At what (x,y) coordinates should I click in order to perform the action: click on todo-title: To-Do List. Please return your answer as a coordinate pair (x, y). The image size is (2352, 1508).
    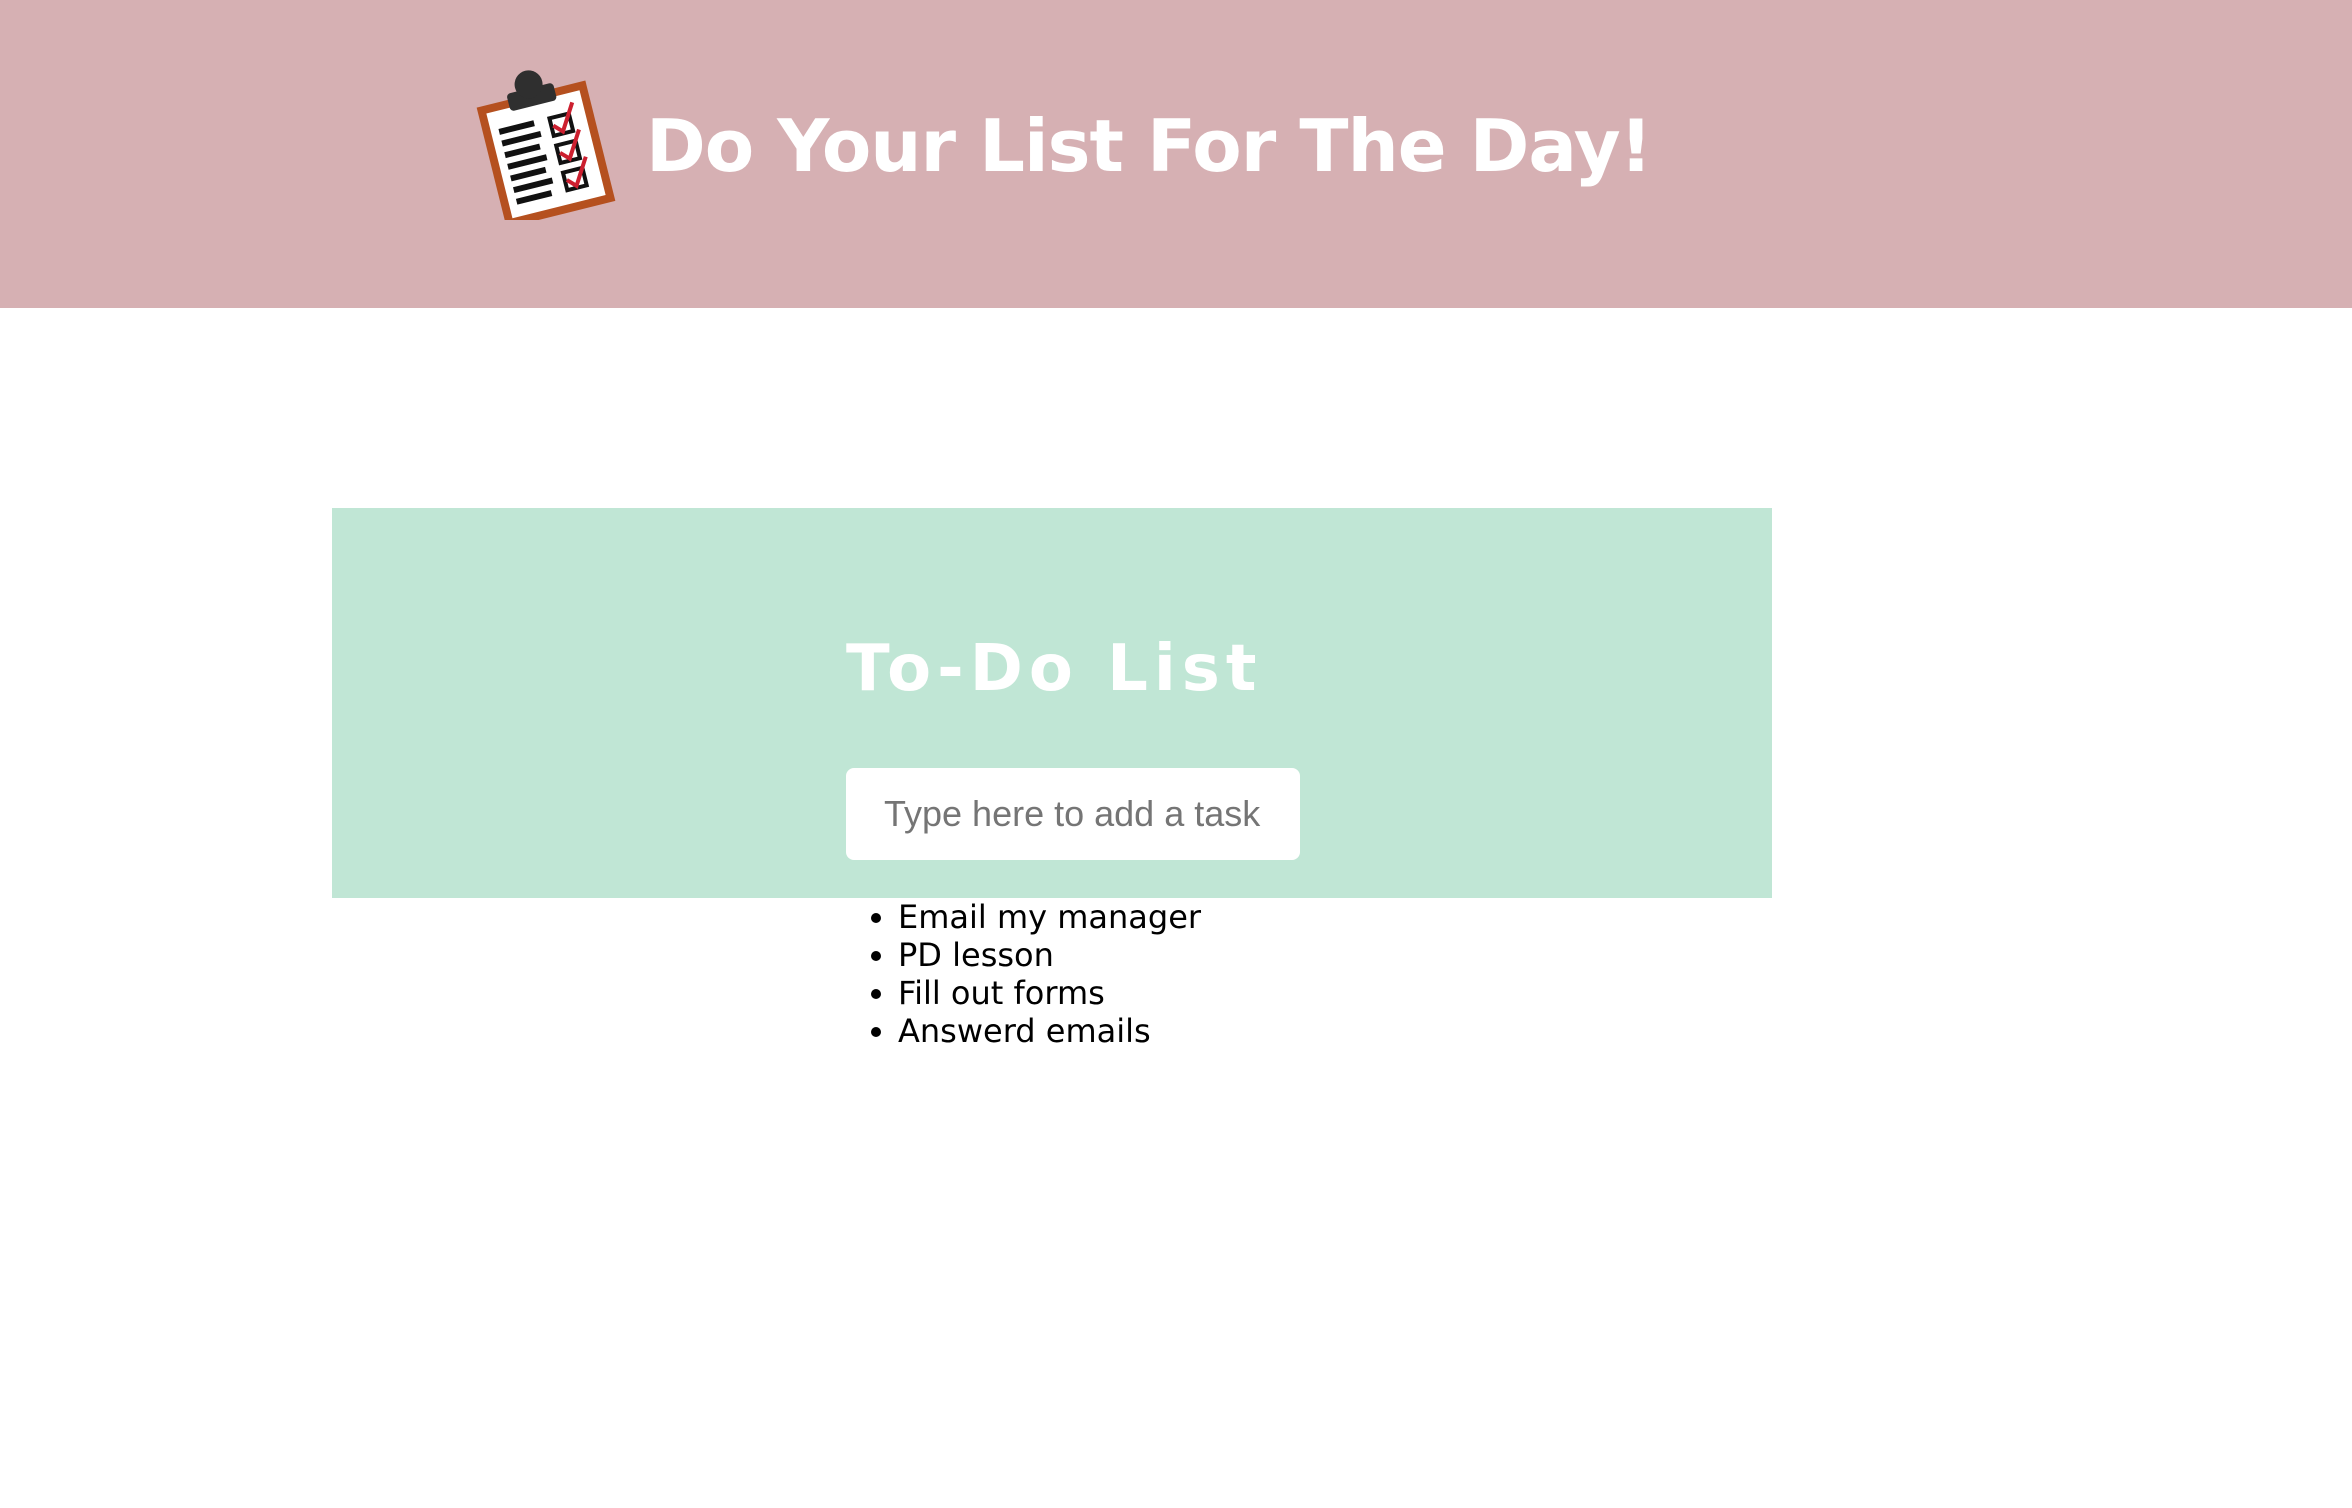
    Looking at the image, I should click on (1054, 669).